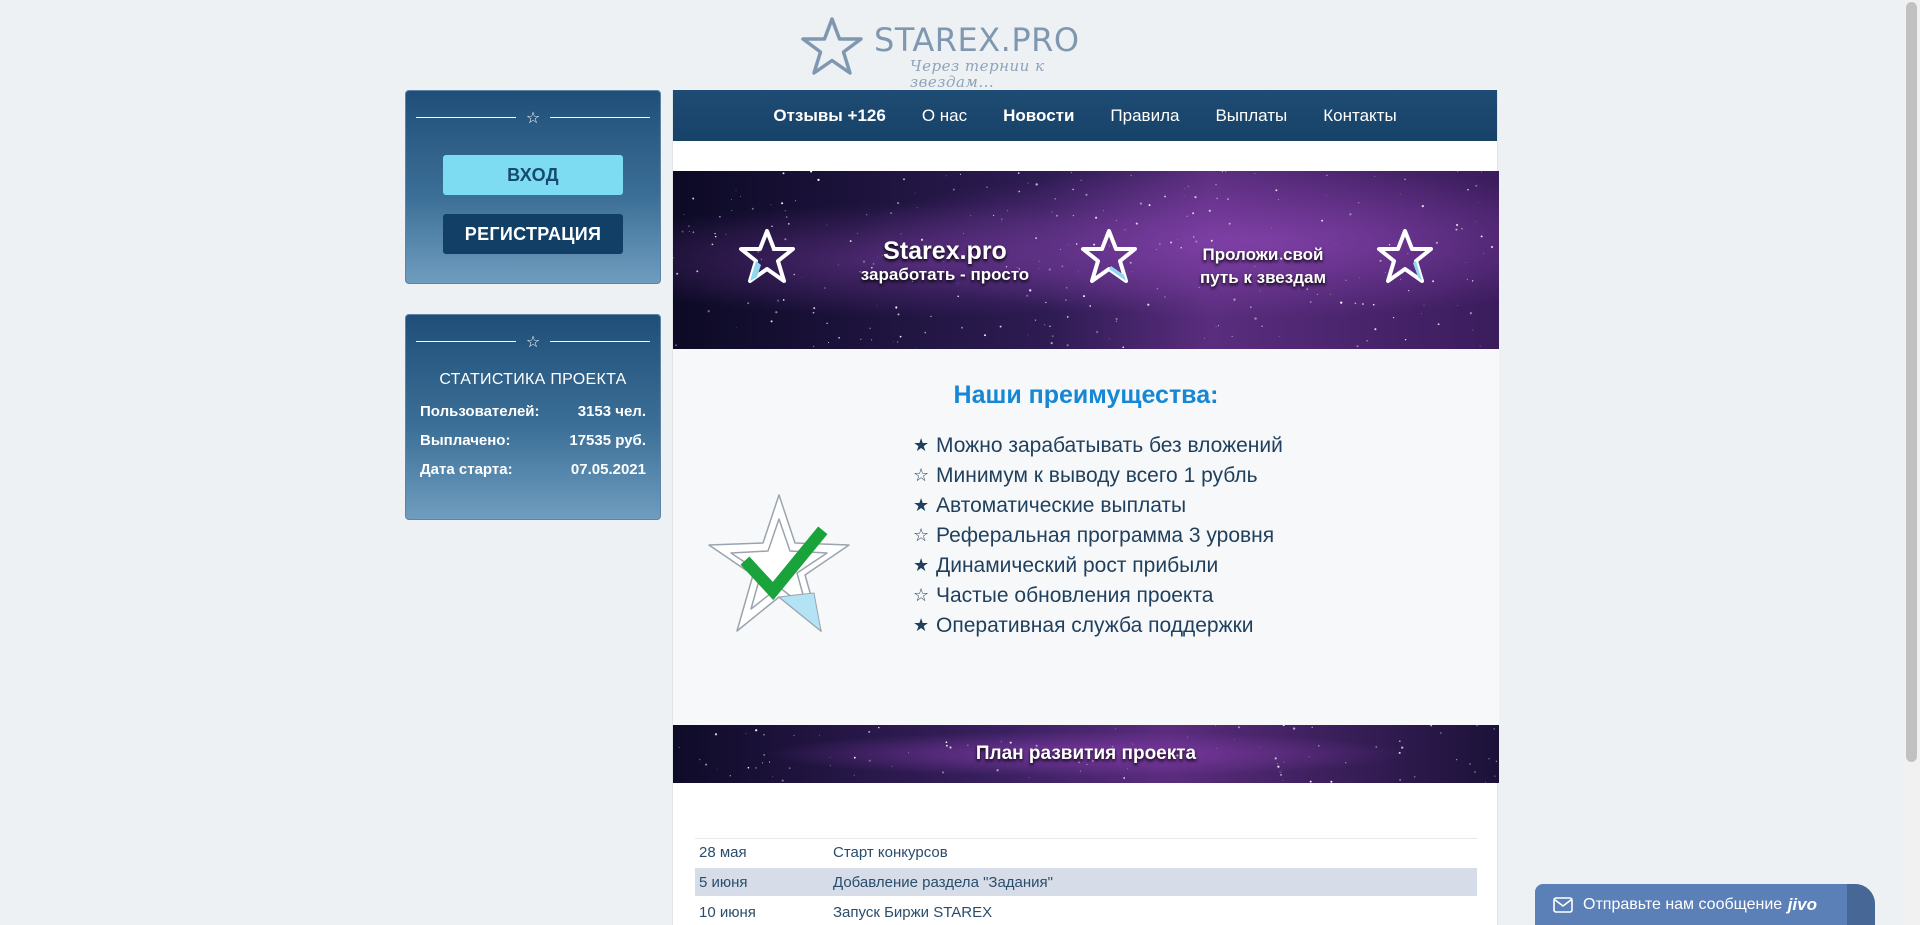 This screenshot has height=925, width=1920. What do you see at coordinates (1683, 904) in the screenshot?
I see `chat-label: Отправьте нам сообщение` at bounding box center [1683, 904].